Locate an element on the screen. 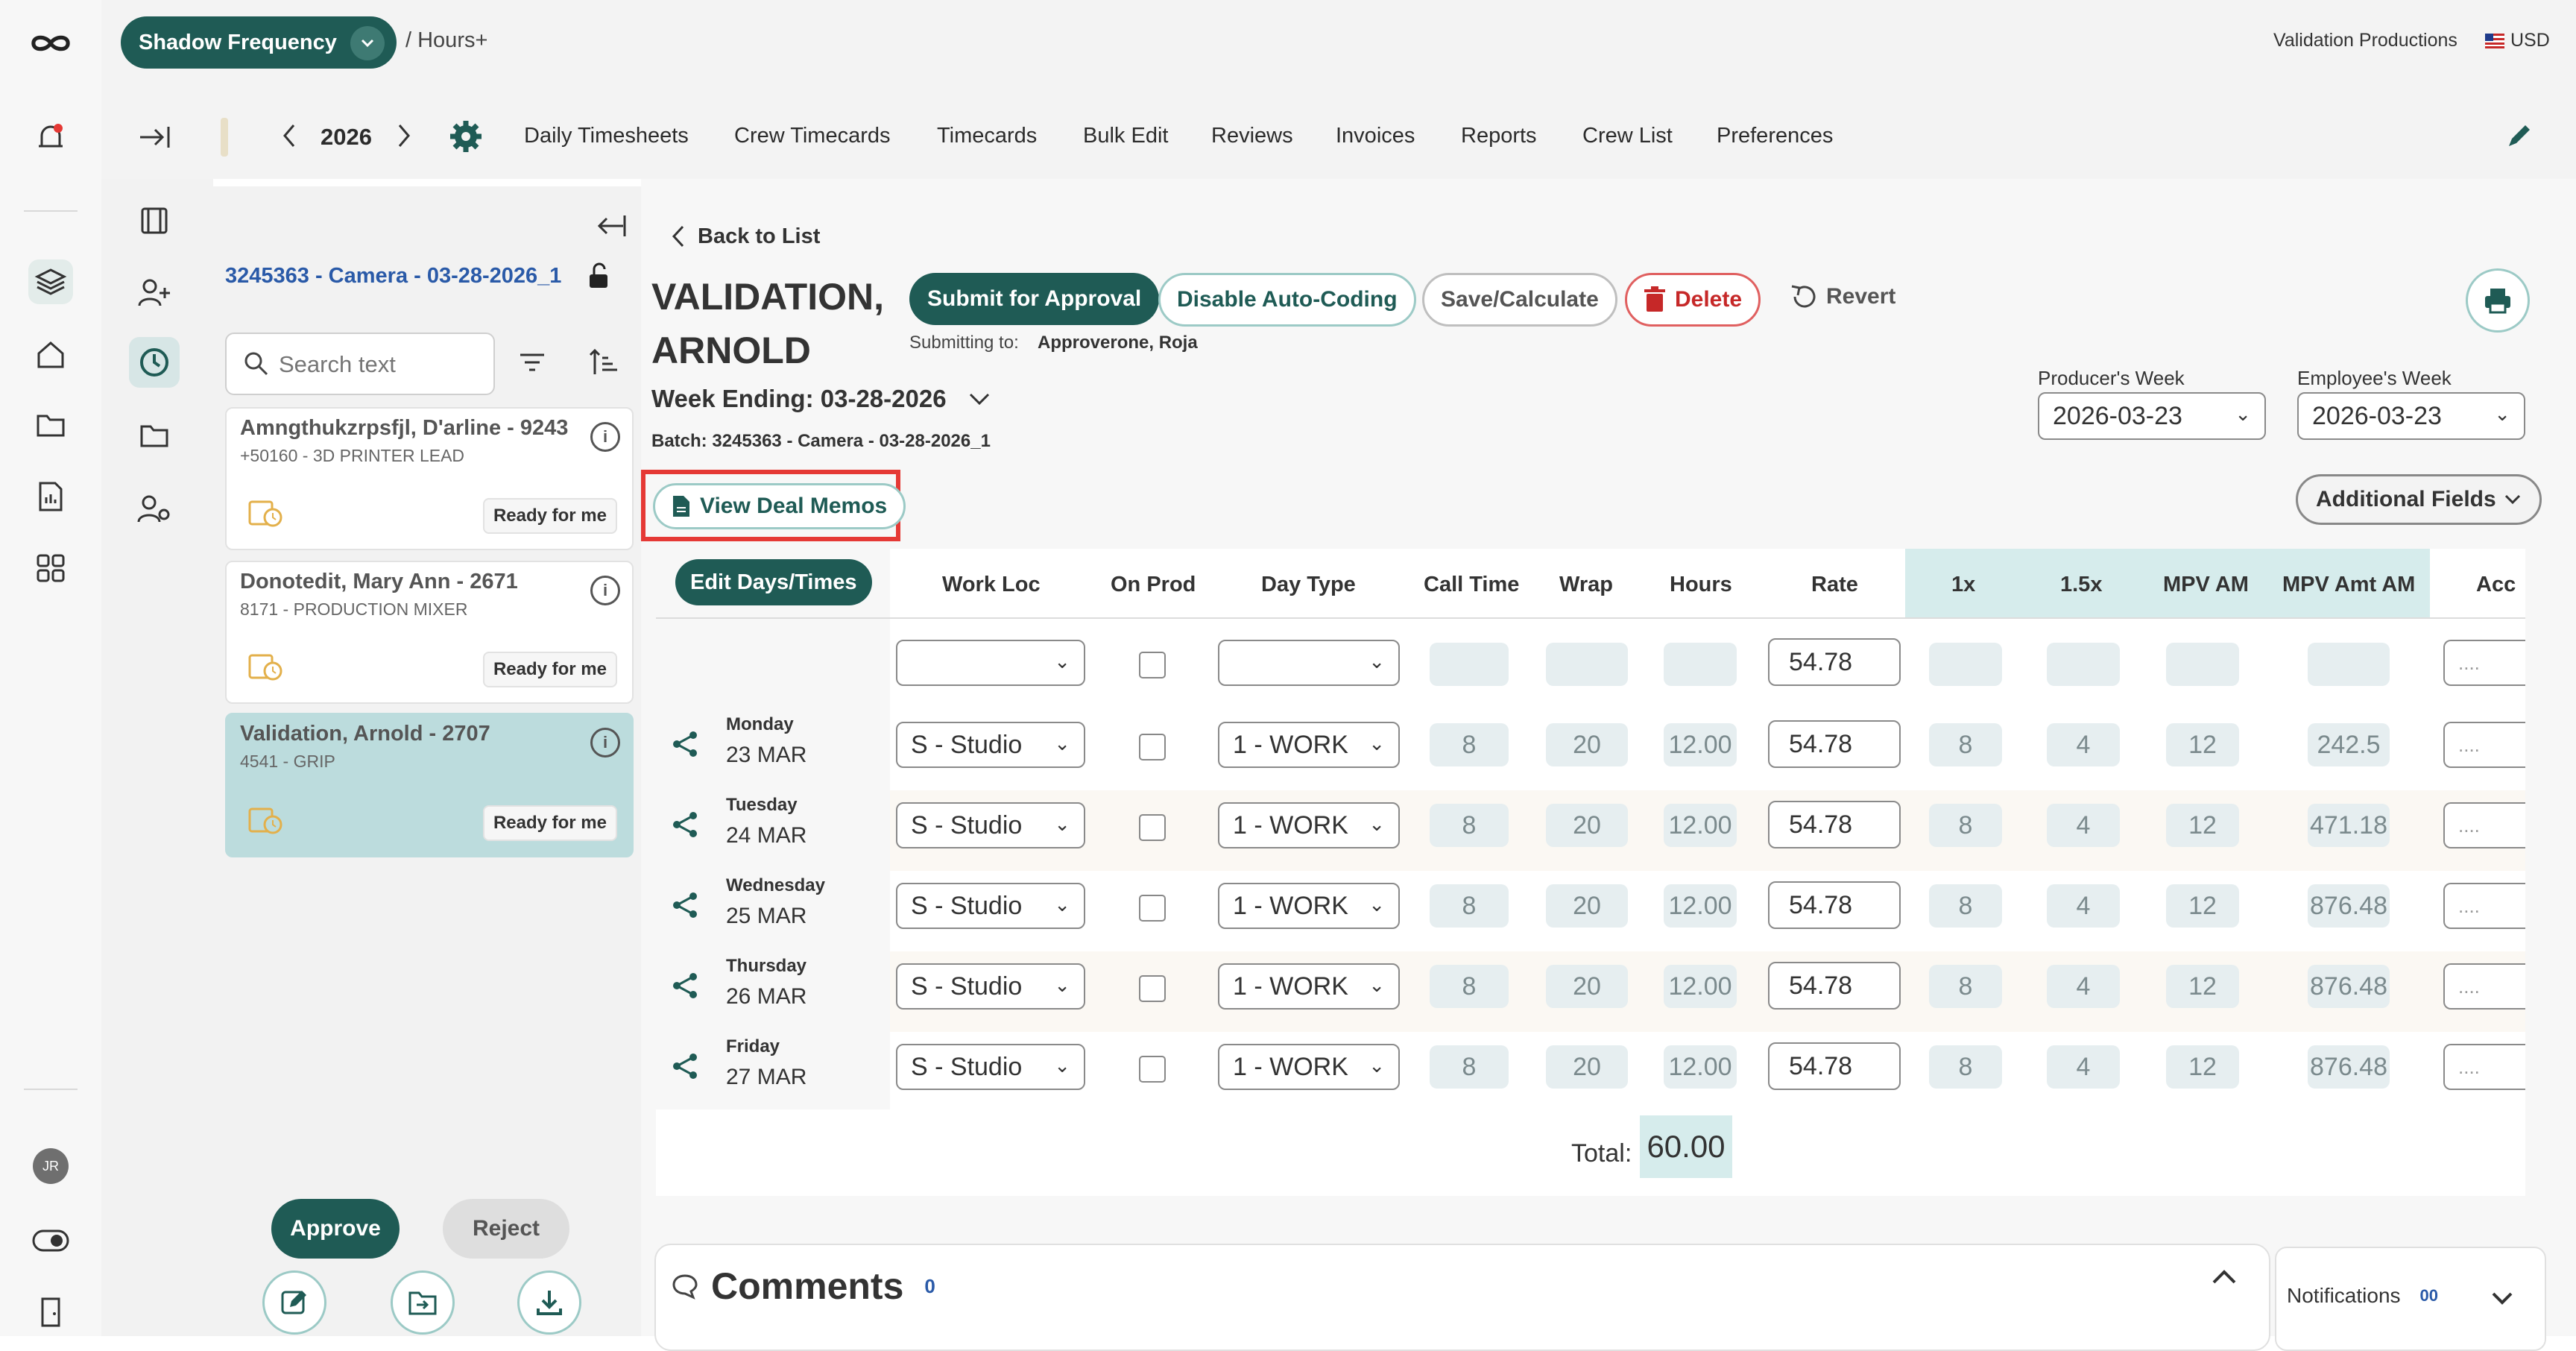  search-box is located at coordinates (360, 364).